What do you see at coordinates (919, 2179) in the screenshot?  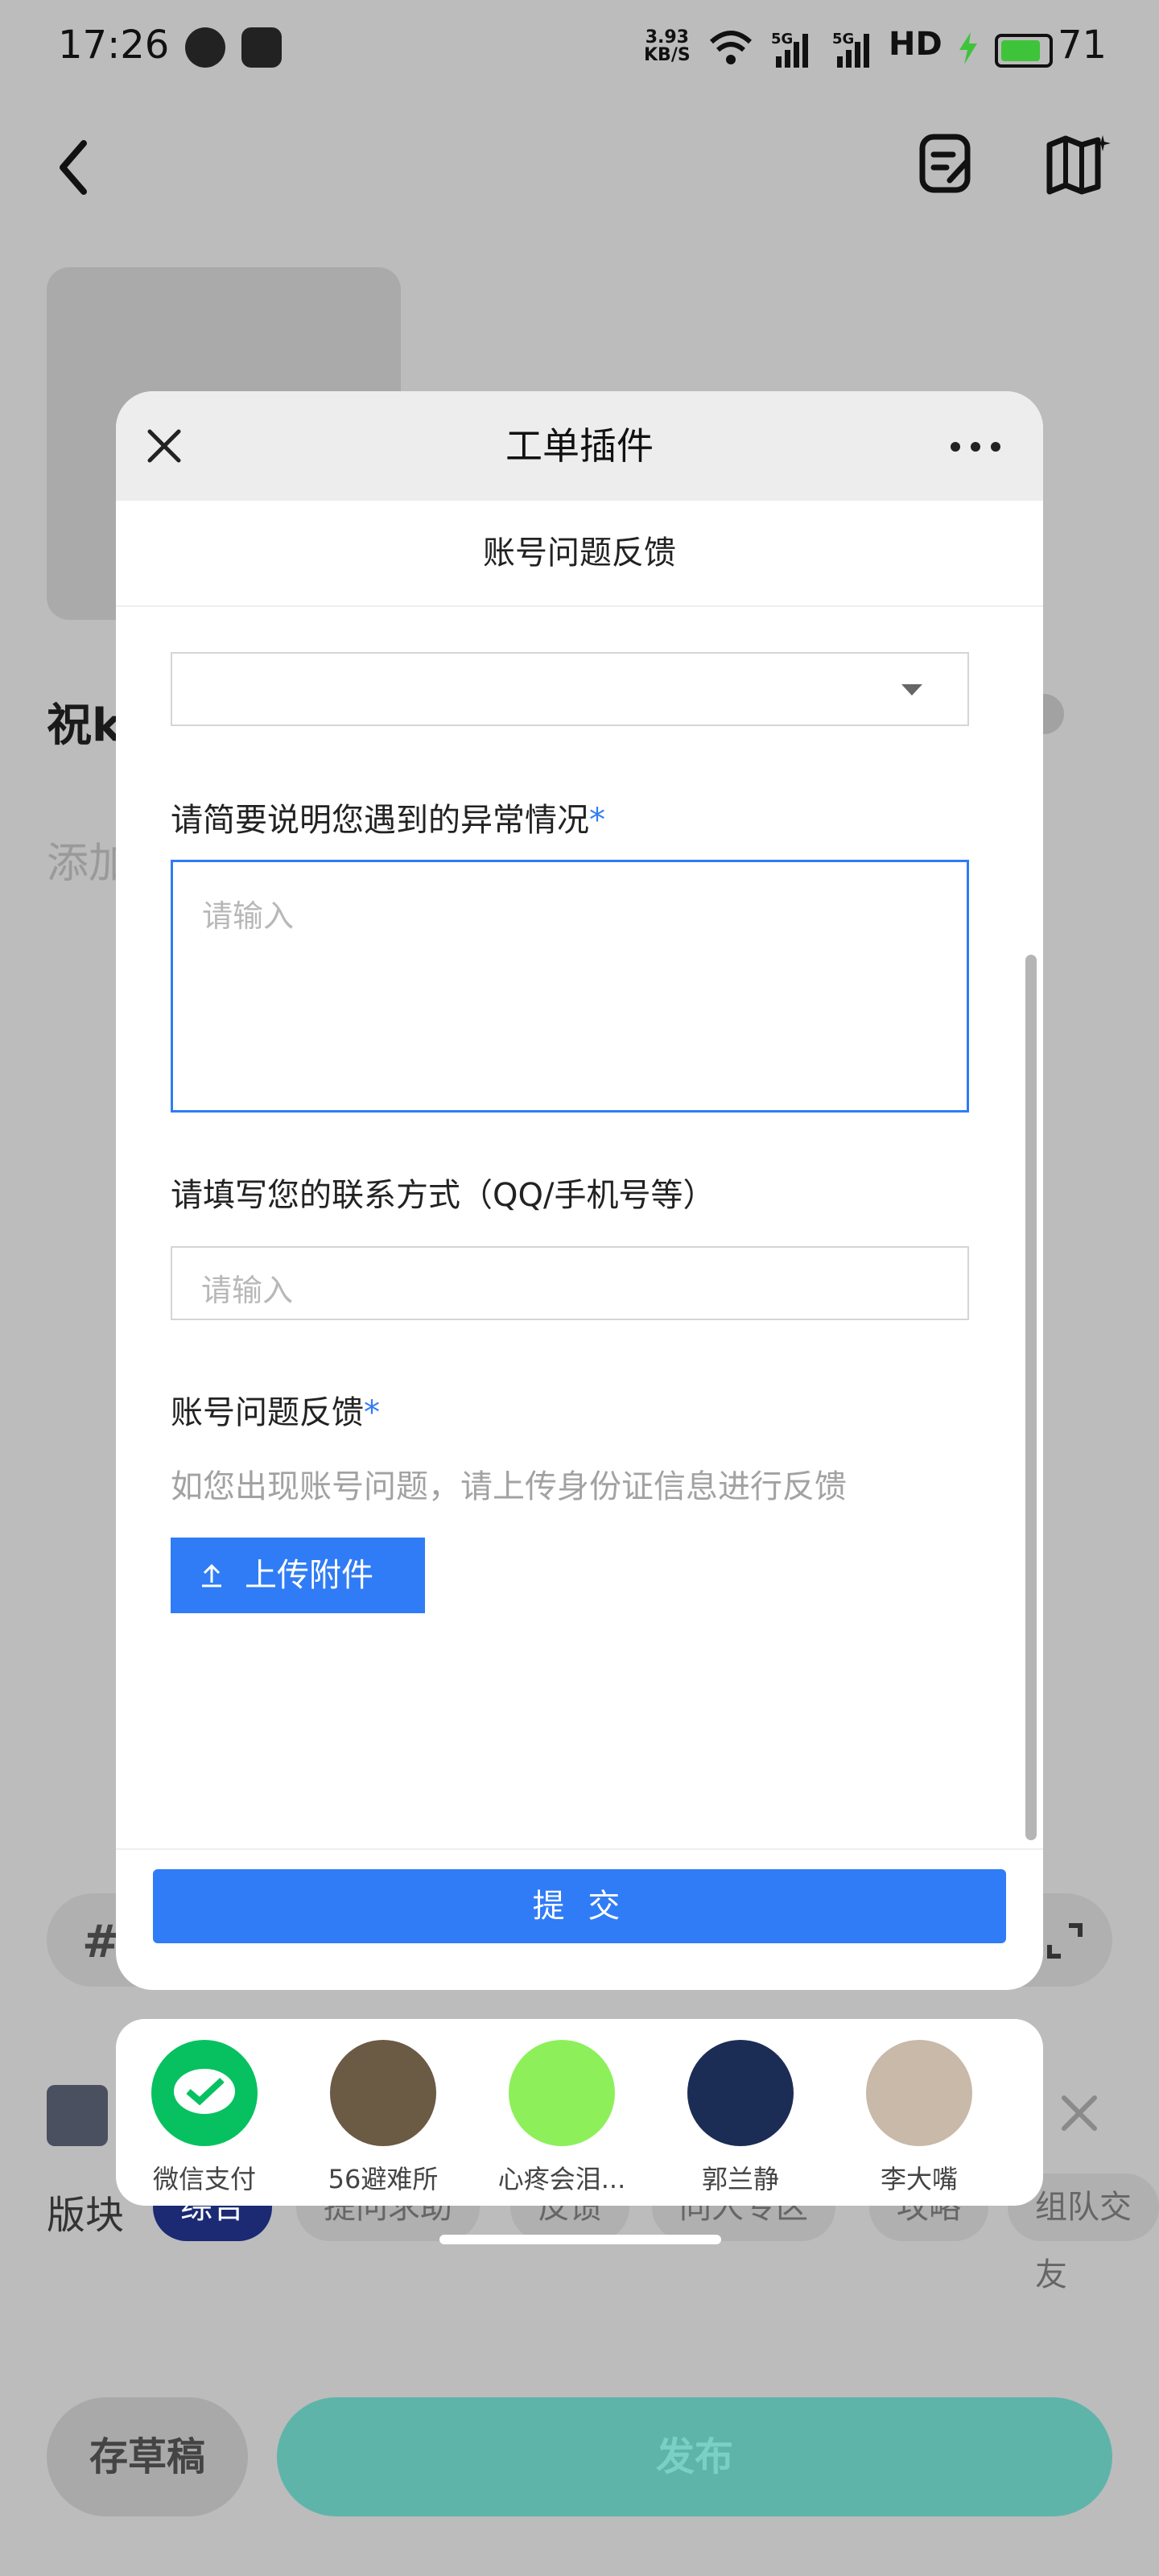 I see `share-name: 李大嘴` at bounding box center [919, 2179].